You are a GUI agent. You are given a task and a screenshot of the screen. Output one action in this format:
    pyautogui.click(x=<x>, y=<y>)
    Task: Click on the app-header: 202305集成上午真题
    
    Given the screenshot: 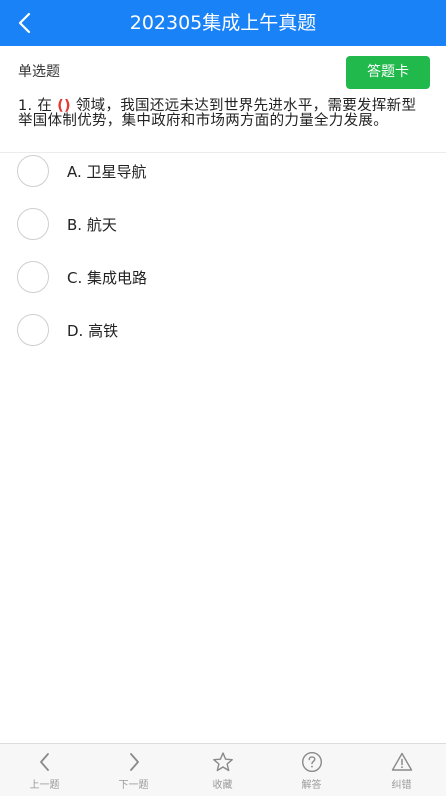 What is the action you would take?
    pyautogui.click(x=223, y=23)
    